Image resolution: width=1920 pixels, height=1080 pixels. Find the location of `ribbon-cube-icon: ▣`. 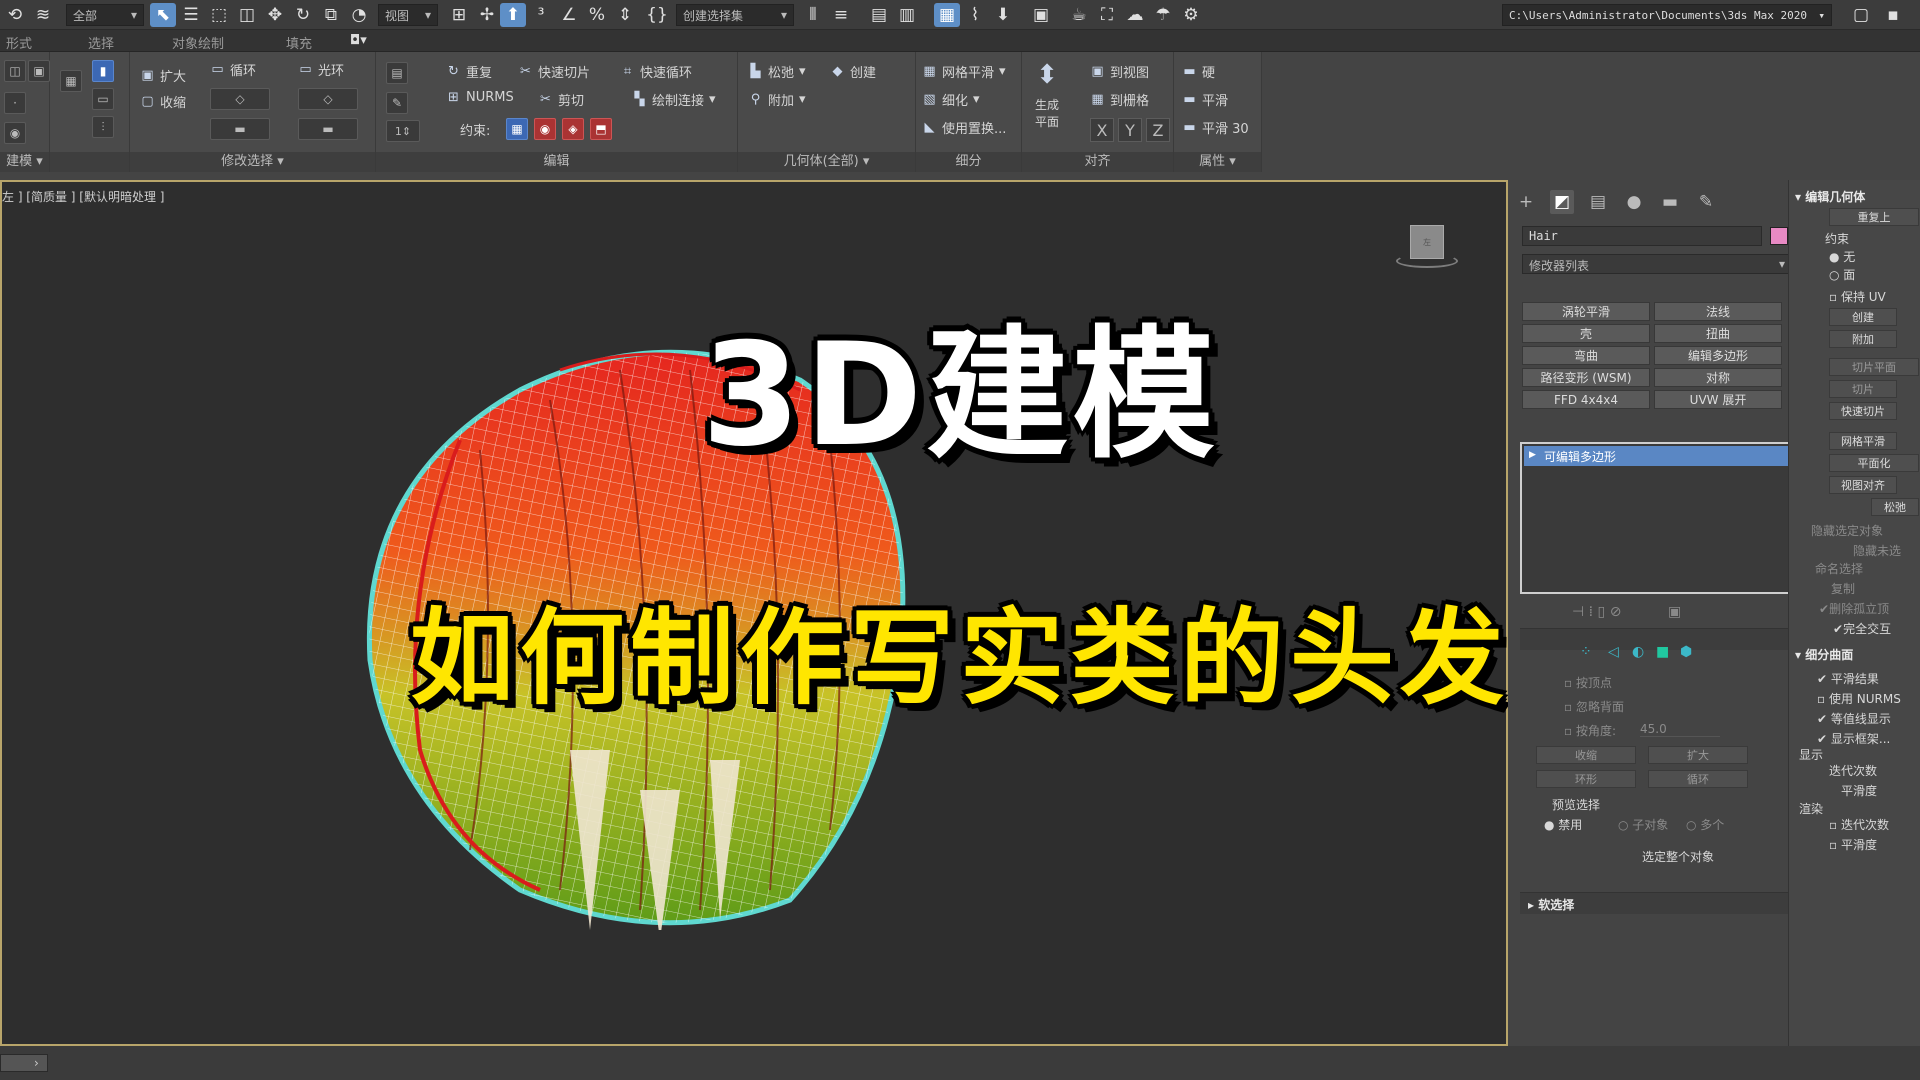

ribbon-cube-icon: ▣ is located at coordinates (39, 71).